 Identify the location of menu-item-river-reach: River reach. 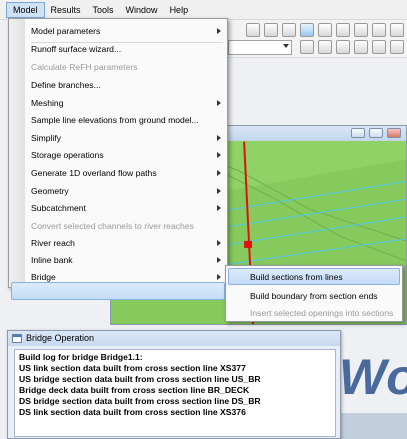
(53, 243).